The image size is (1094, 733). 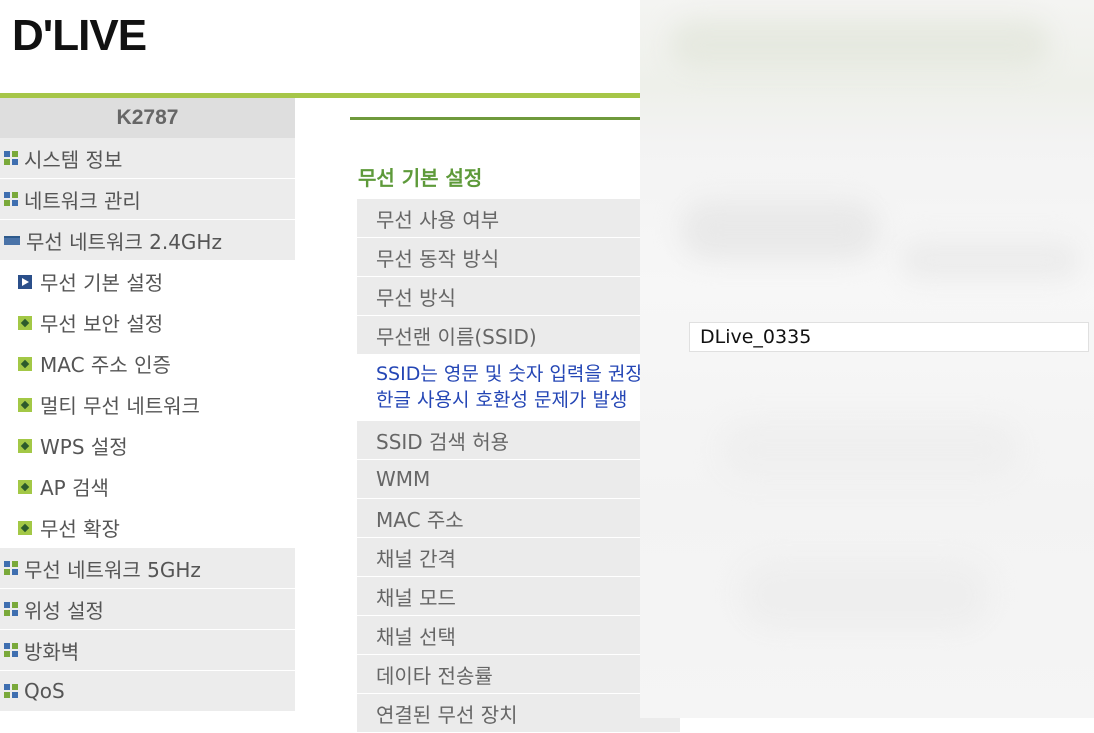 What do you see at coordinates (518, 335) in the screenshot?
I see `setting-label: 무선랜 이름(SSID)` at bounding box center [518, 335].